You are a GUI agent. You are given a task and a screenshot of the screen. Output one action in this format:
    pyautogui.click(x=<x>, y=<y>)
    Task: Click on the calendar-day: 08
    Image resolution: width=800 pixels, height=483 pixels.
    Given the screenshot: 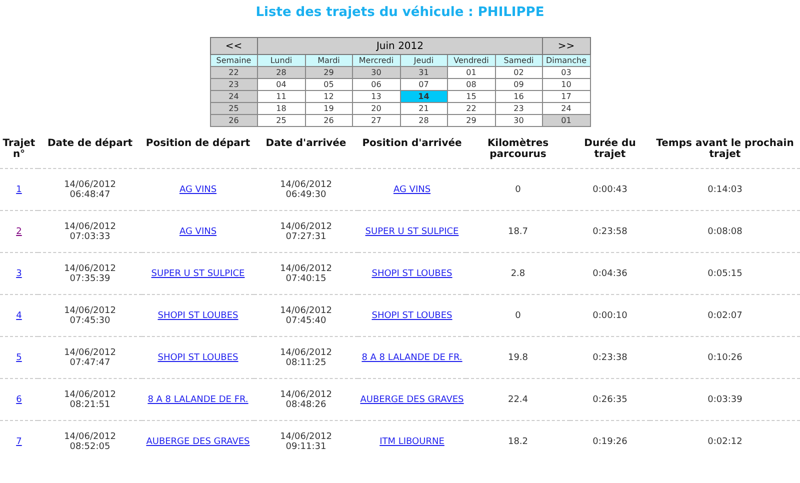 What is the action you would take?
    pyautogui.click(x=471, y=84)
    